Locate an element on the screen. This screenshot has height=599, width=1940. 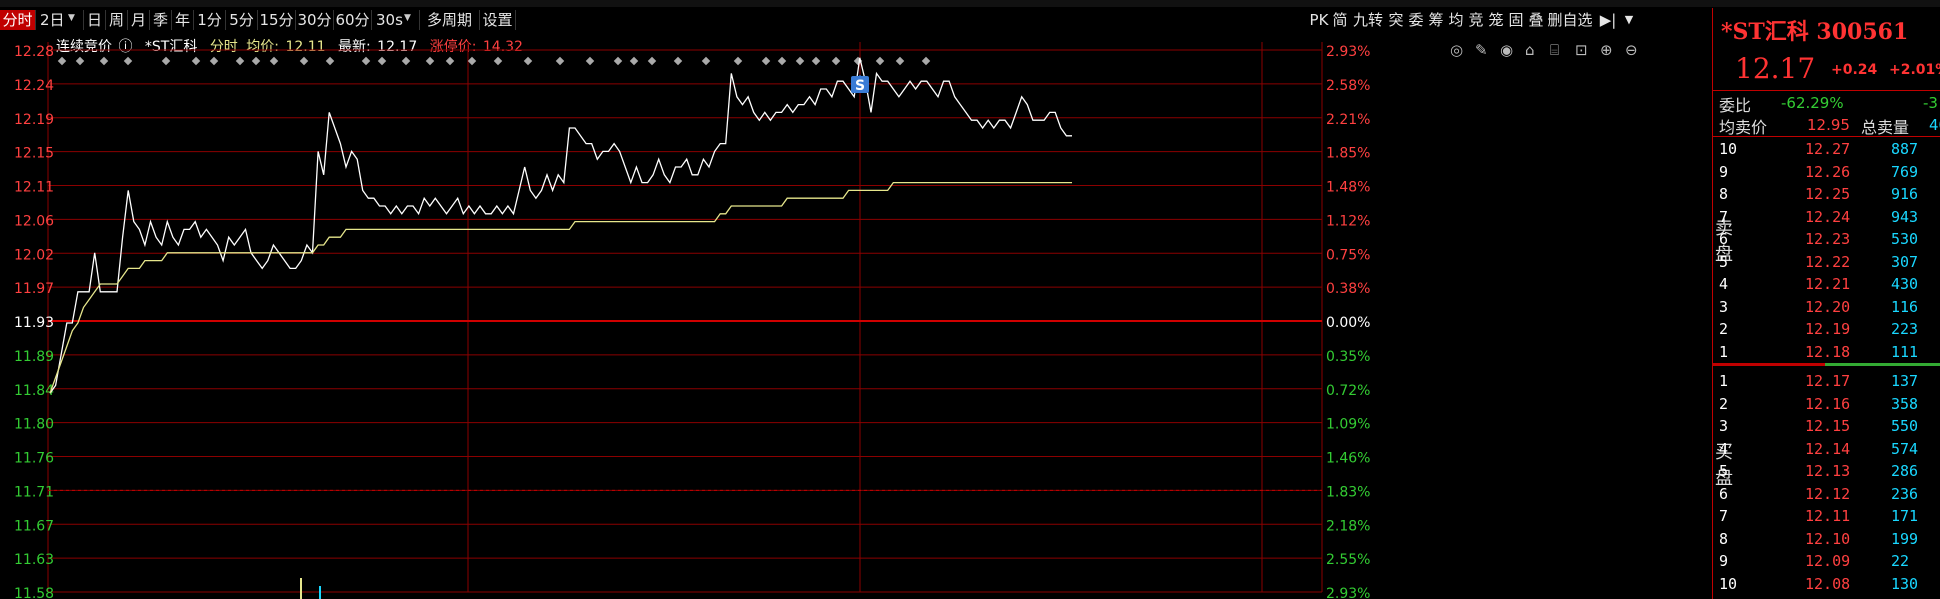
level-volume: 430 is located at coordinates (1905, 284).